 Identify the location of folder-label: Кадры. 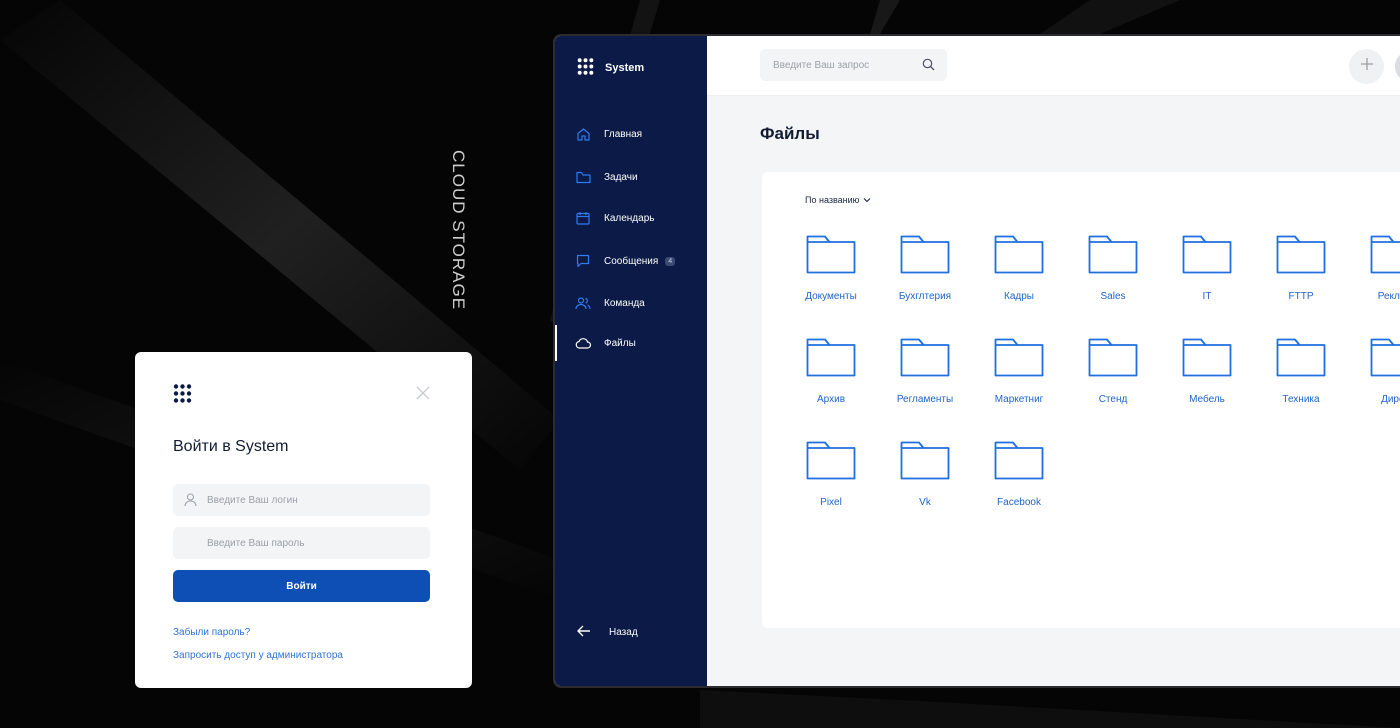
(1019, 296).